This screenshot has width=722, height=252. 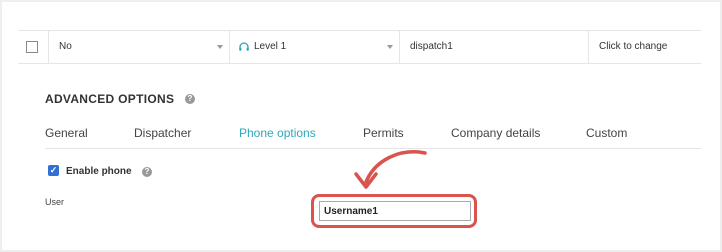 What do you see at coordinates (65, 46) in the screenshot?
I see `dropdown-value: No` at bounding box center [65, 46].